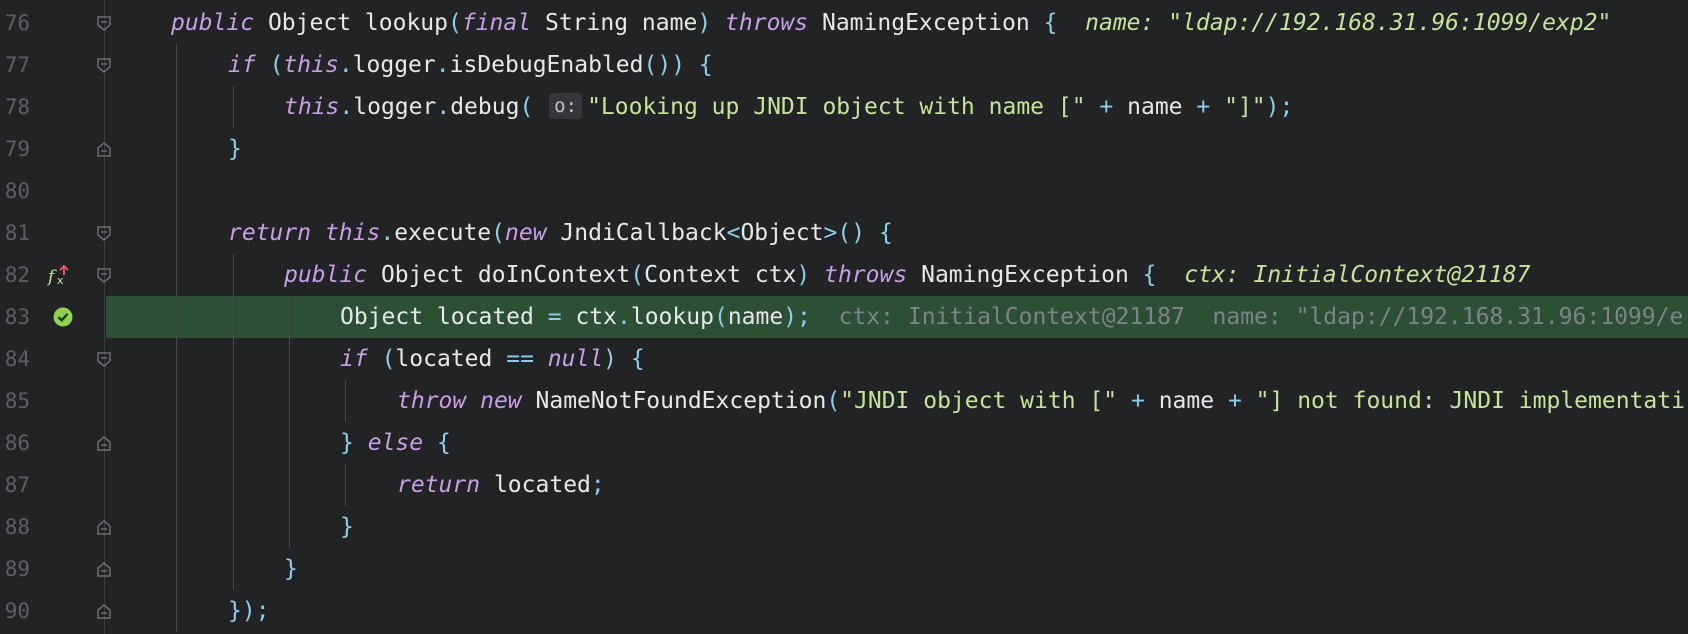 The width and height of the screenshot is (1688, 634). I want to click on code-text: });, so click(249, 611).